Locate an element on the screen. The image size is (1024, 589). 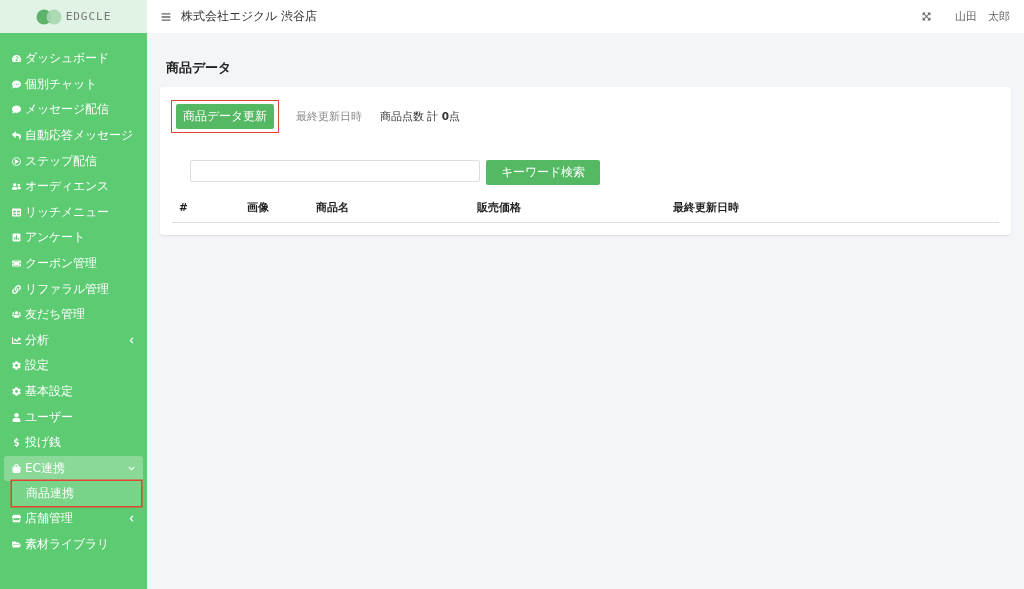
user-name: 山田 太郎 is located at coordinates (982, 16).